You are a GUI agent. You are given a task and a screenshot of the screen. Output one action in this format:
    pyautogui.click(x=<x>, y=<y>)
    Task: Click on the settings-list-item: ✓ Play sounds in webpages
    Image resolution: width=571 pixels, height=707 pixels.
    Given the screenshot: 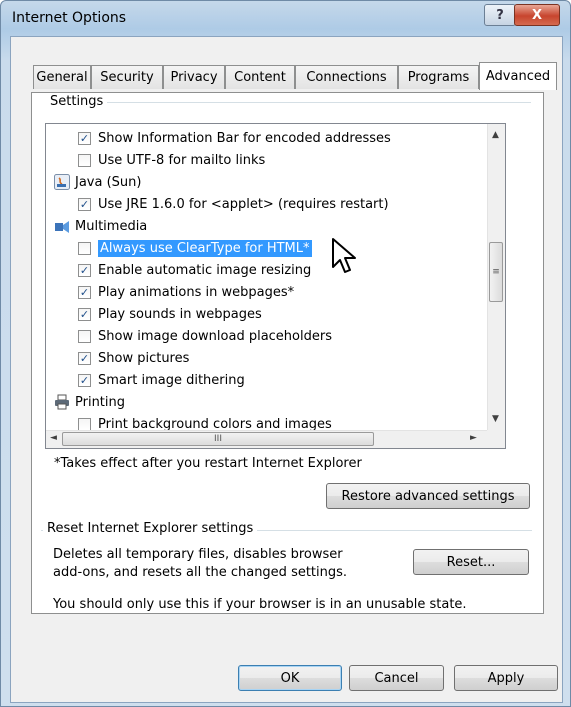 What is the action you would take?
    pyautogui.click(x=170, y=314)
    